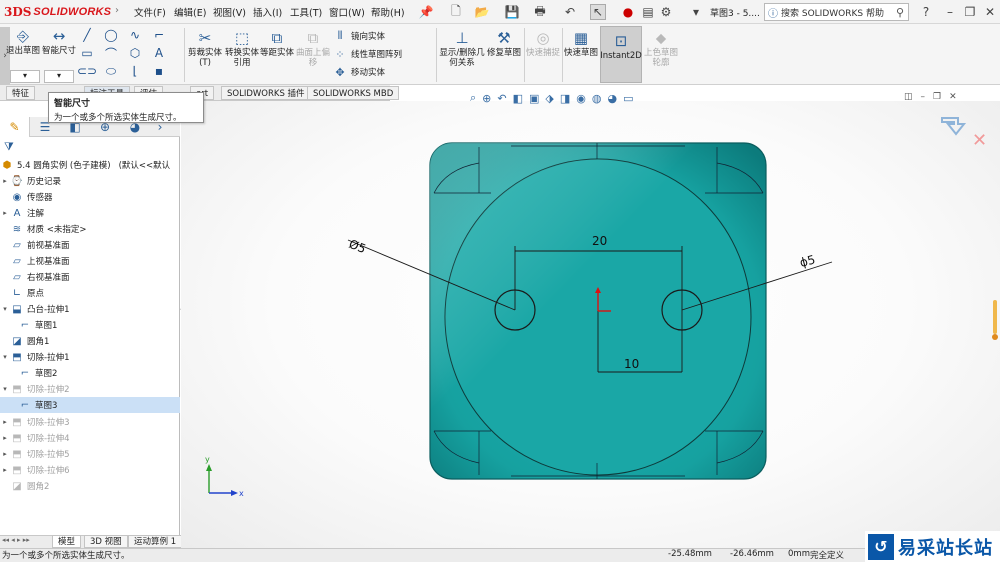 The width and height of the screenshot is (1000, 562). I want to click on tree-item: ▸ A 注解, so click(90, 213).